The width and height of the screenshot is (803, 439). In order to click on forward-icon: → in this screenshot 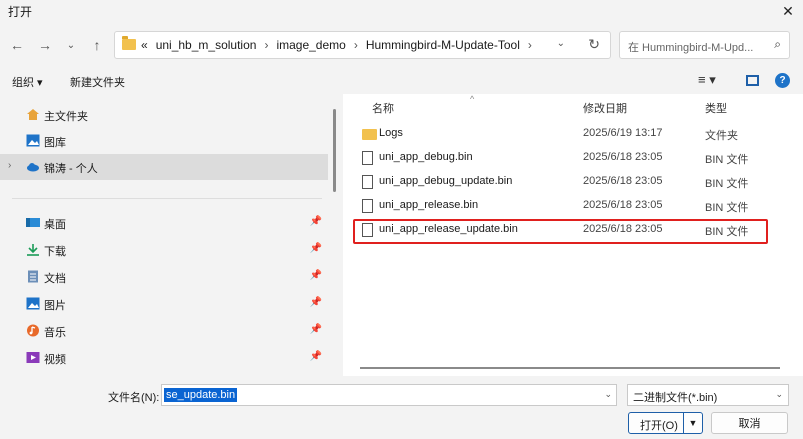, I will do `click(45, 45)`.